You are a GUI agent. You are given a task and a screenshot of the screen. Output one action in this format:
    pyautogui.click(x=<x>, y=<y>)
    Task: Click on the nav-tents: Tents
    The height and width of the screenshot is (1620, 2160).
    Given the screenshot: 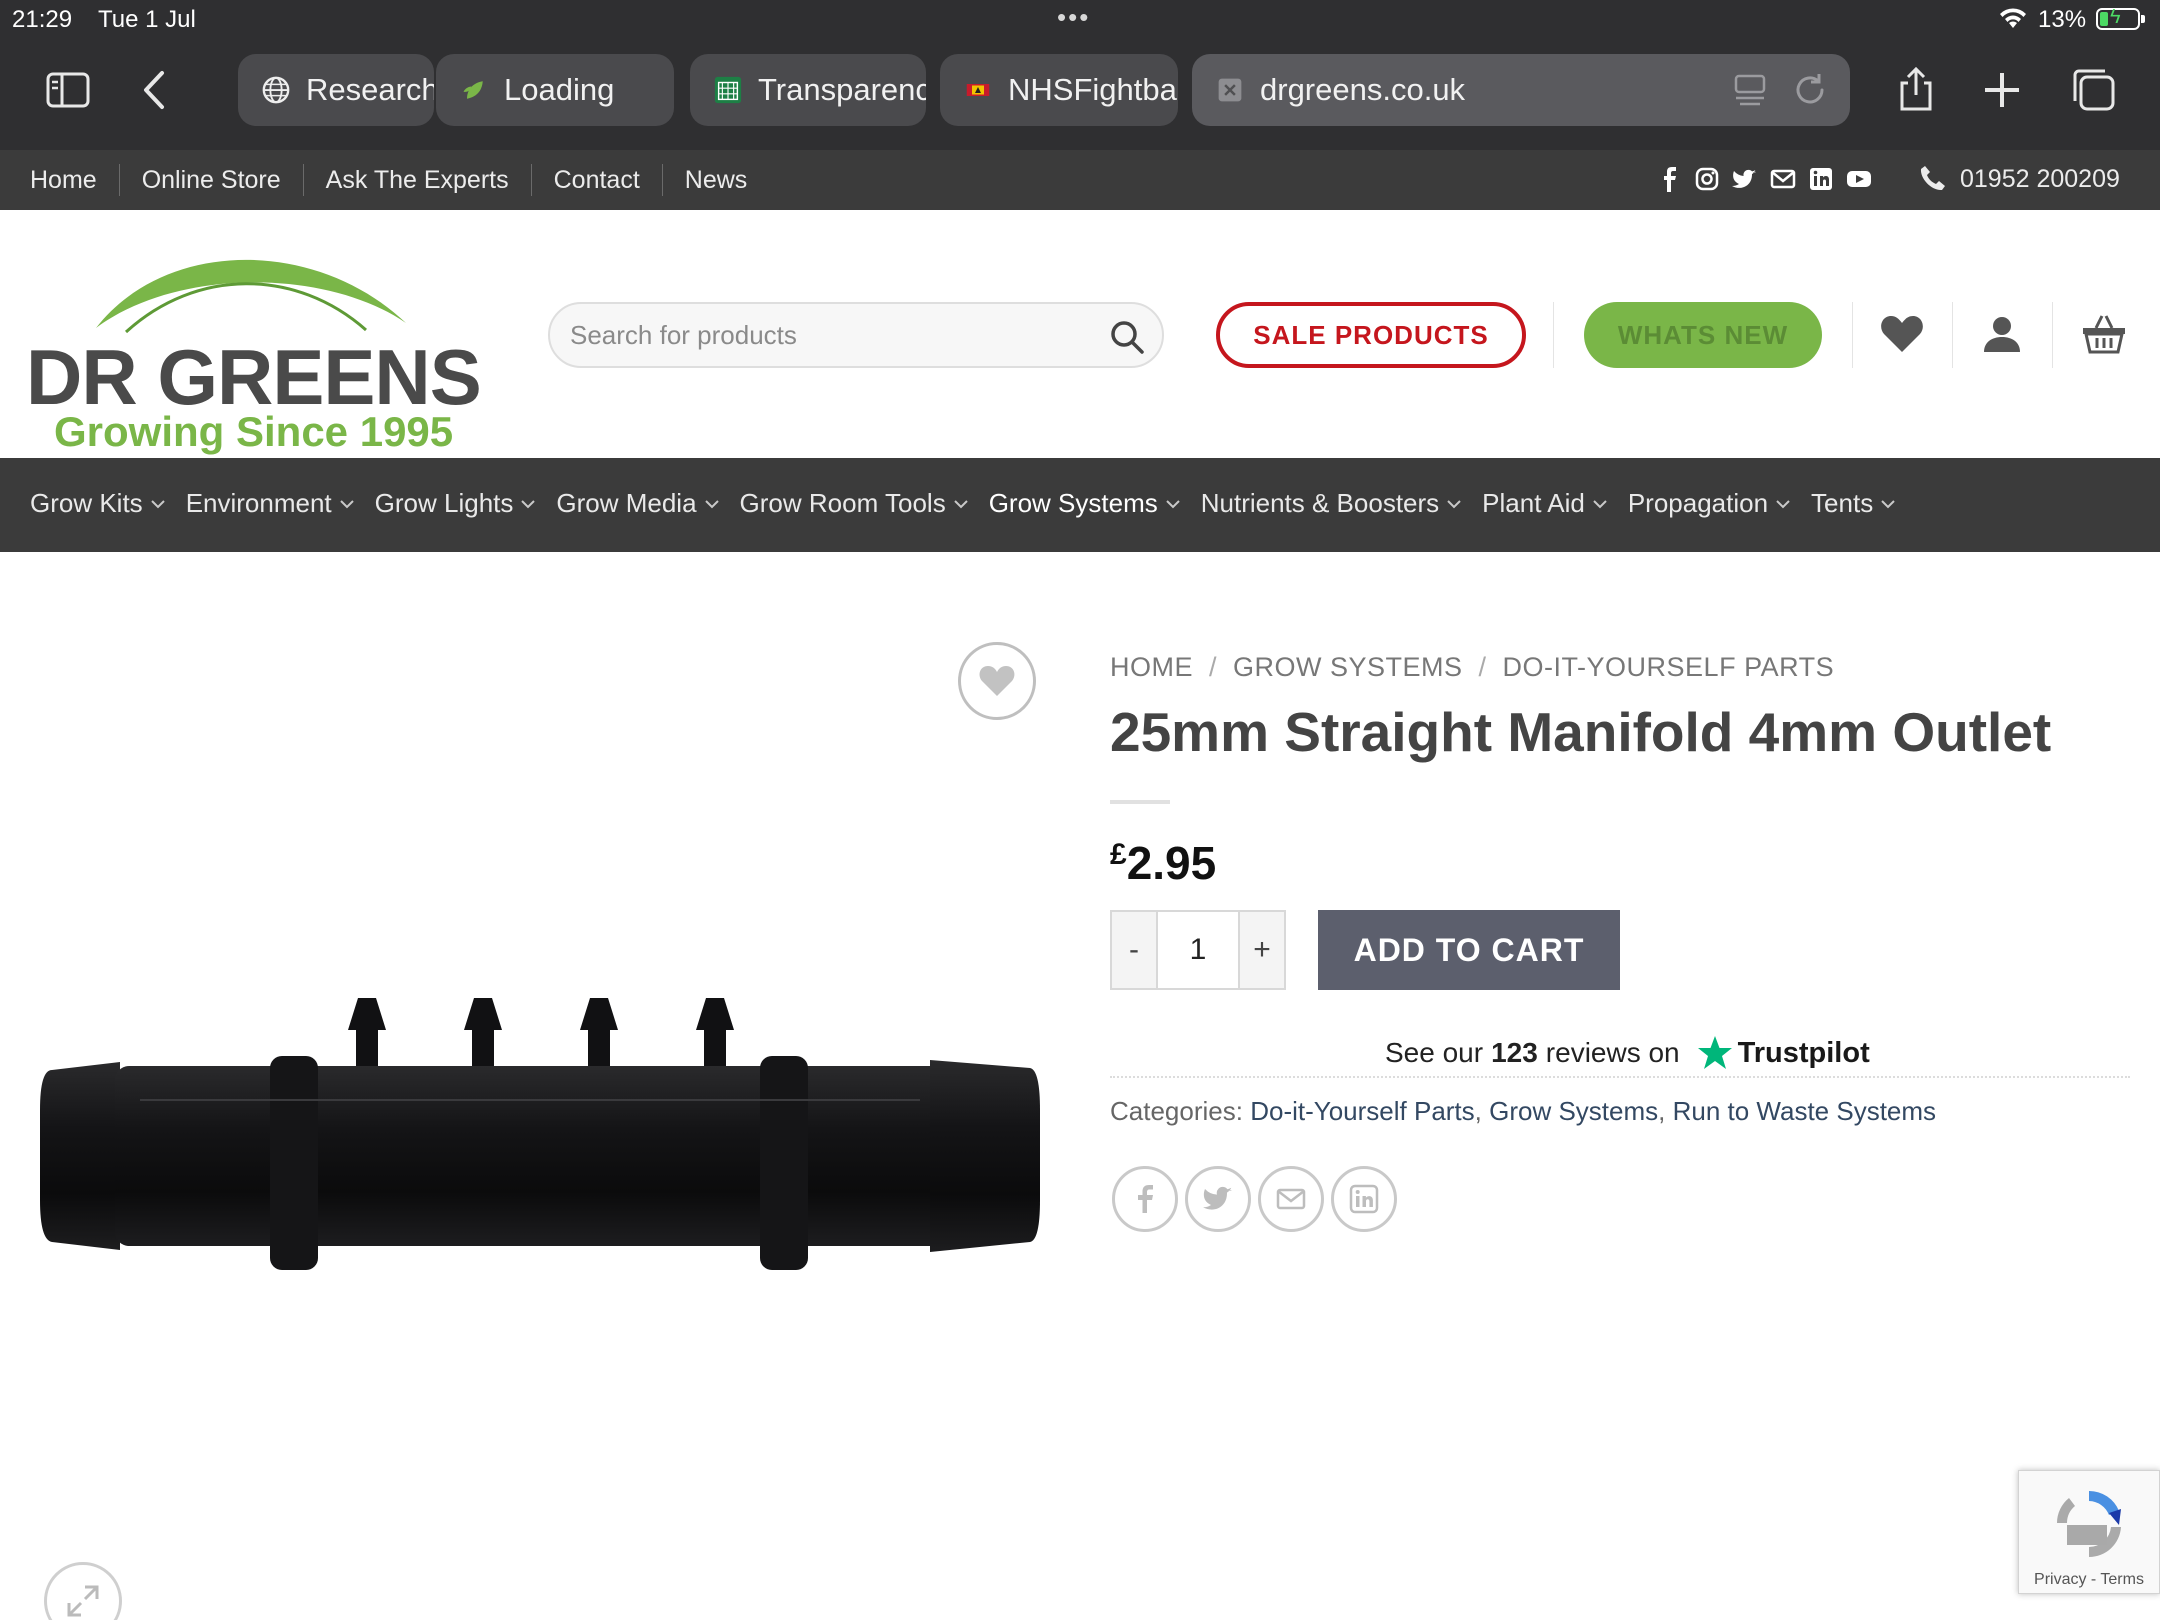 What is the action you would take?
    pyautogui.click(x=1853, y=503)
    